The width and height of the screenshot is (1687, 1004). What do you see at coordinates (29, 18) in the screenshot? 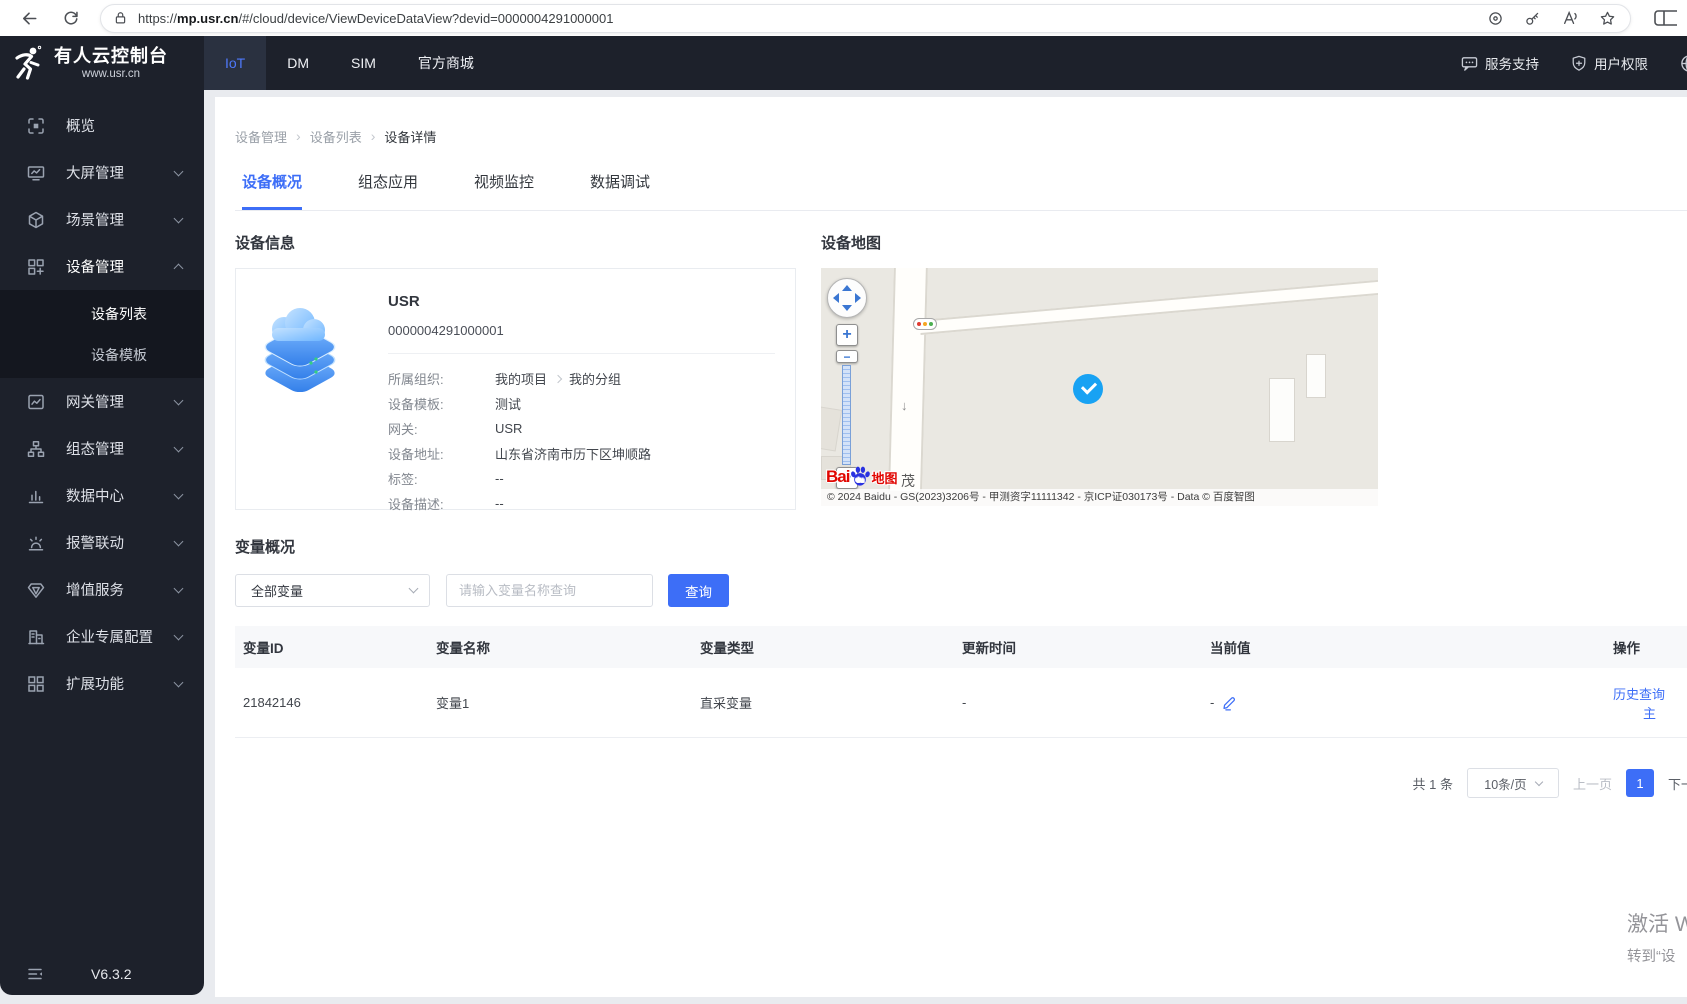
I see `back-icon` at bounding box center [29, 18].